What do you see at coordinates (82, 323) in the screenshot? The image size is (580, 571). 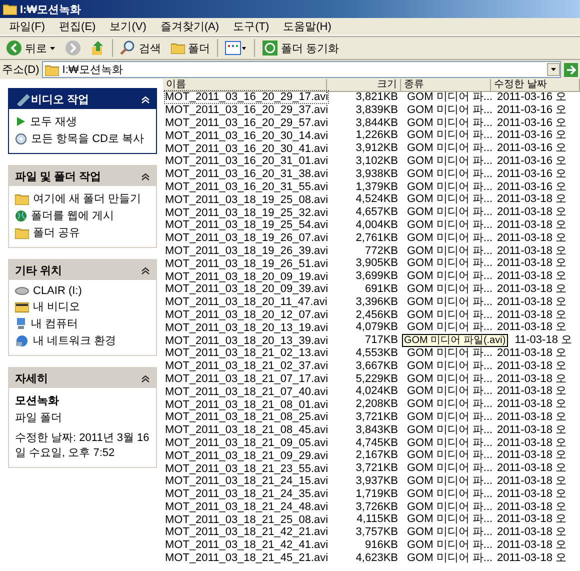 I see `task-link: 내 컴퓨터` at bounding box center [82, 323].